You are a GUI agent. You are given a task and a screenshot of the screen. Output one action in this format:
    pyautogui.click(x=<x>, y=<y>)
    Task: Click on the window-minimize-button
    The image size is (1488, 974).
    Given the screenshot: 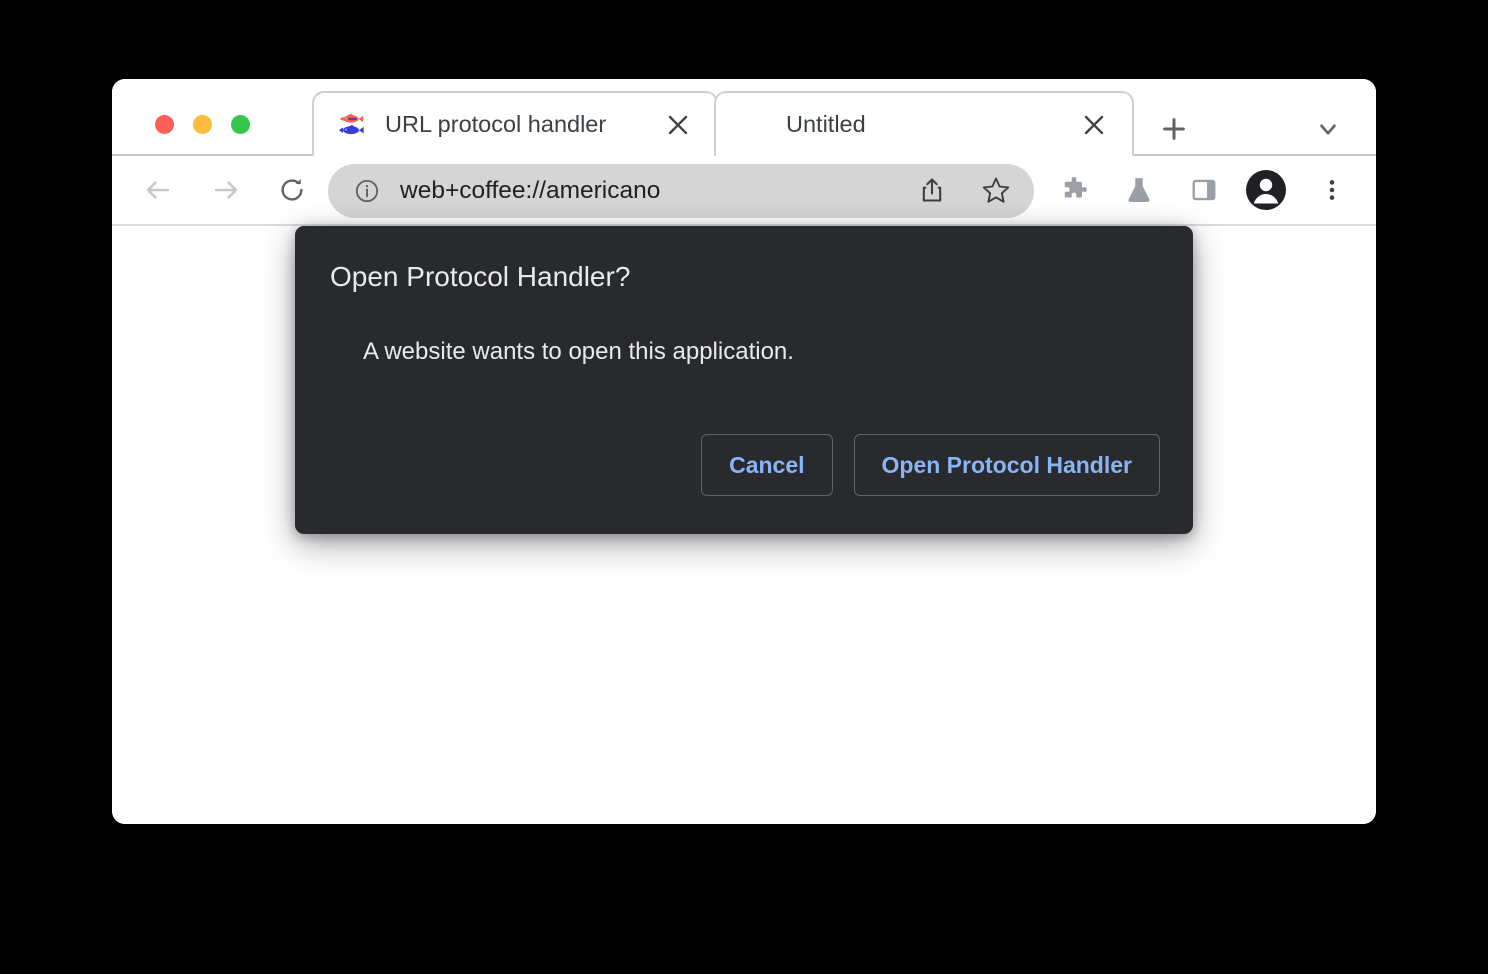 What is the action you would take?
    pyautogui.click(x=202, y=124)
    